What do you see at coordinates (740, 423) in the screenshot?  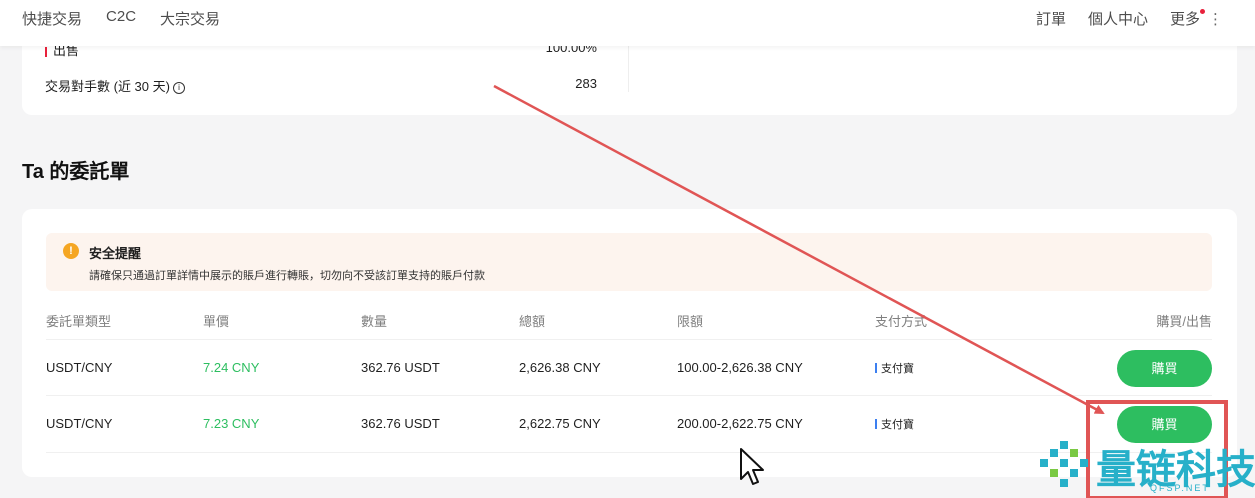 I see `row-limit: 200.00-2,622.75 CNY` at bounding box center [740, 423].